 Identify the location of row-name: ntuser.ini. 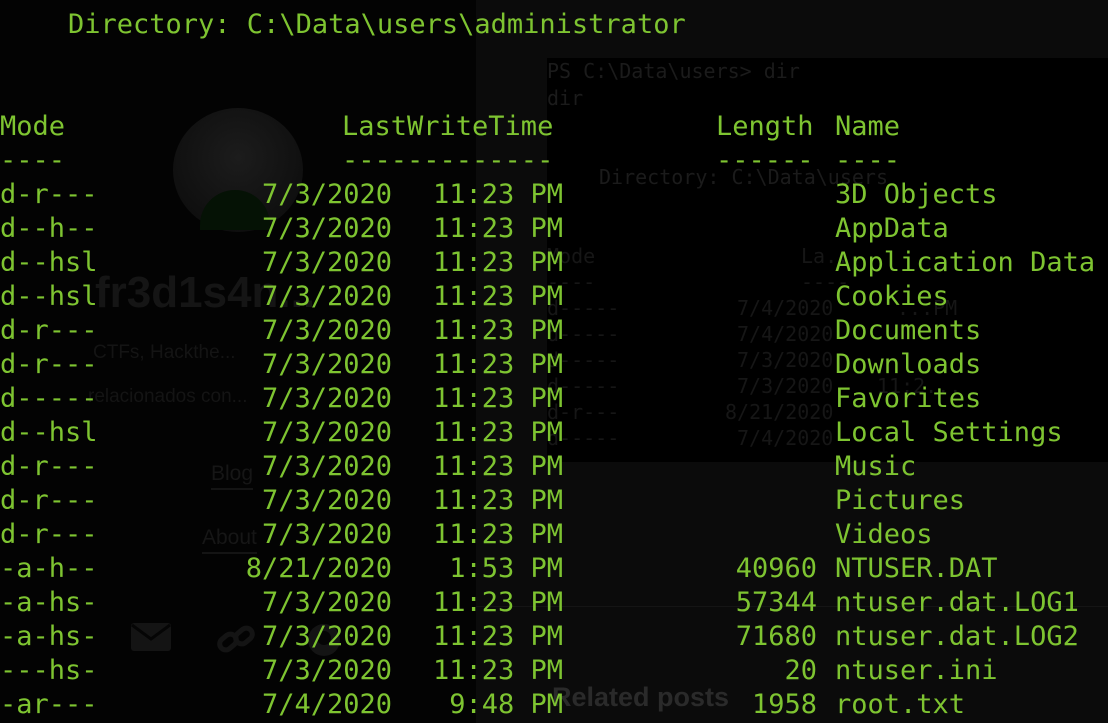
(916, 670).